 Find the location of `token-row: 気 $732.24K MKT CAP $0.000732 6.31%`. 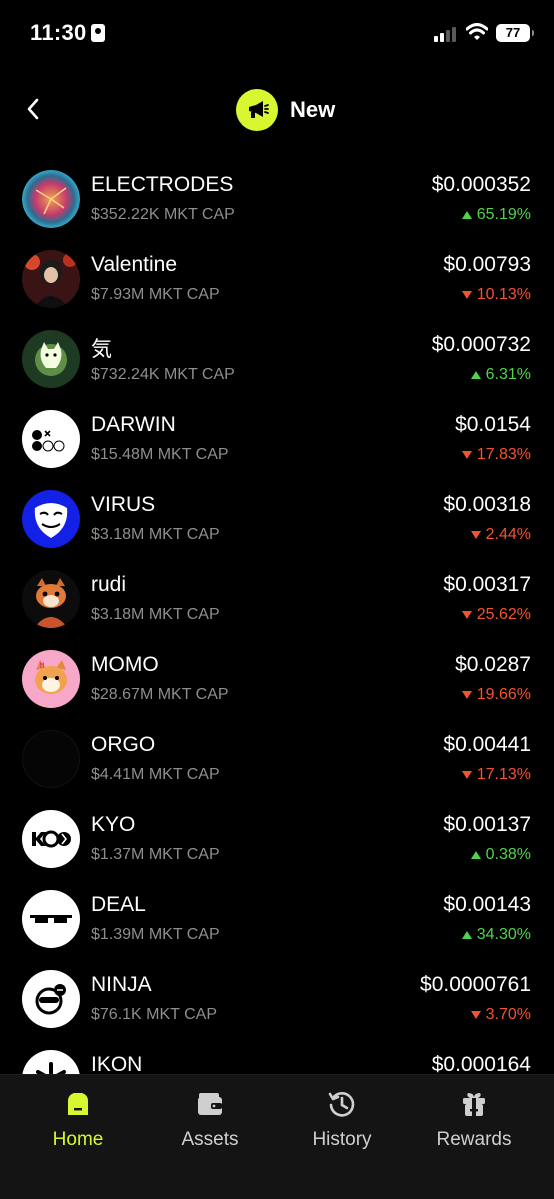

token-row: 気 $732.24K MKT CAP $0.000732 6.31% is located at coordinates (277, 360).